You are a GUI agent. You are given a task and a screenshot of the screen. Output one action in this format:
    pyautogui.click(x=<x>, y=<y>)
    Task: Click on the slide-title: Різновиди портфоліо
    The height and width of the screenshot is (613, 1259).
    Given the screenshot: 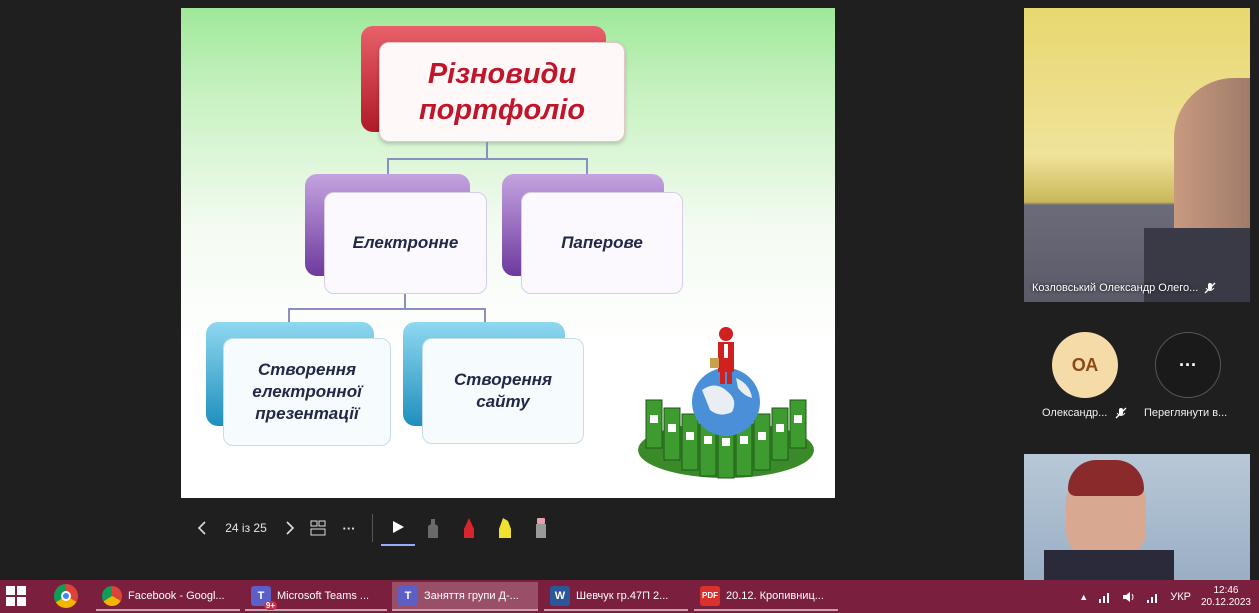 What is the action you would take?
    pyautogui.click(x=502, y=92)
    